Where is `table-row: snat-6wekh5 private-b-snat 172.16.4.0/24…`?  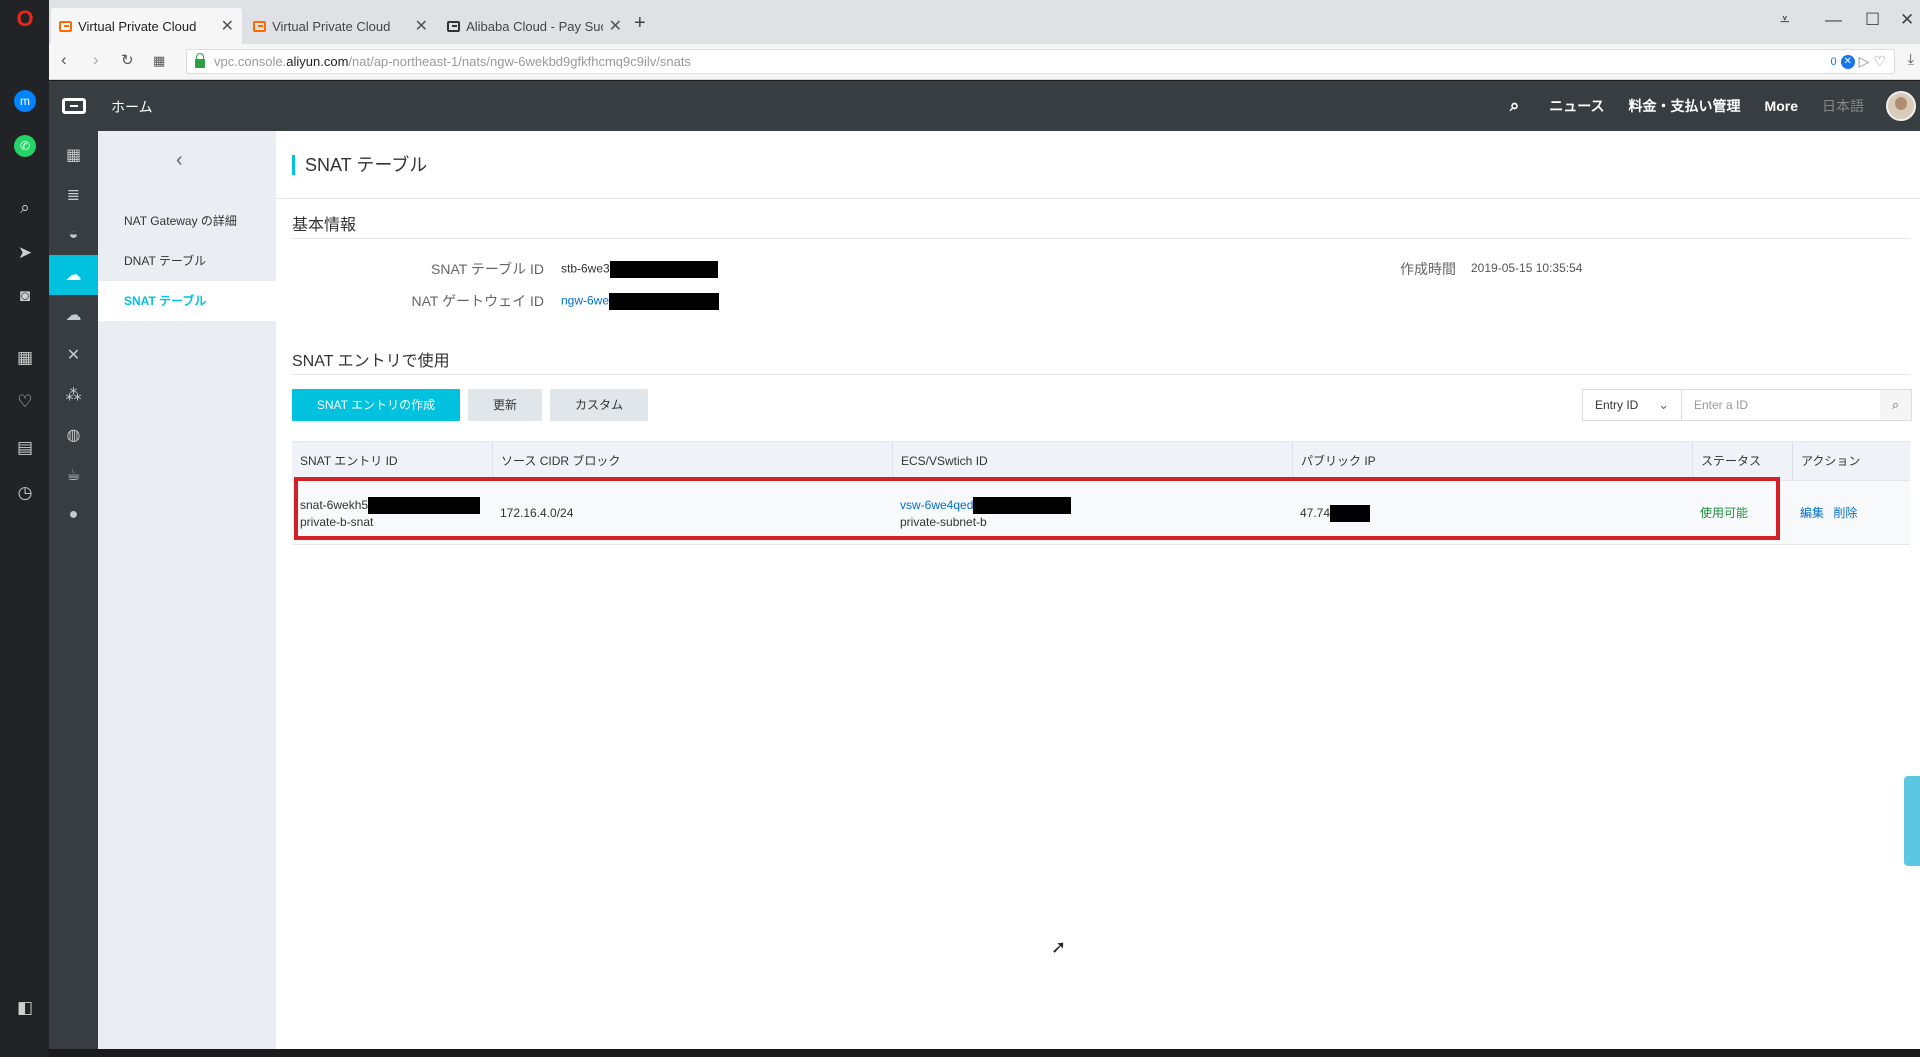
table-row: snat-6wekh5 private-b-snat 172.16.4.0/24… is located at coordinates (1101, 513).